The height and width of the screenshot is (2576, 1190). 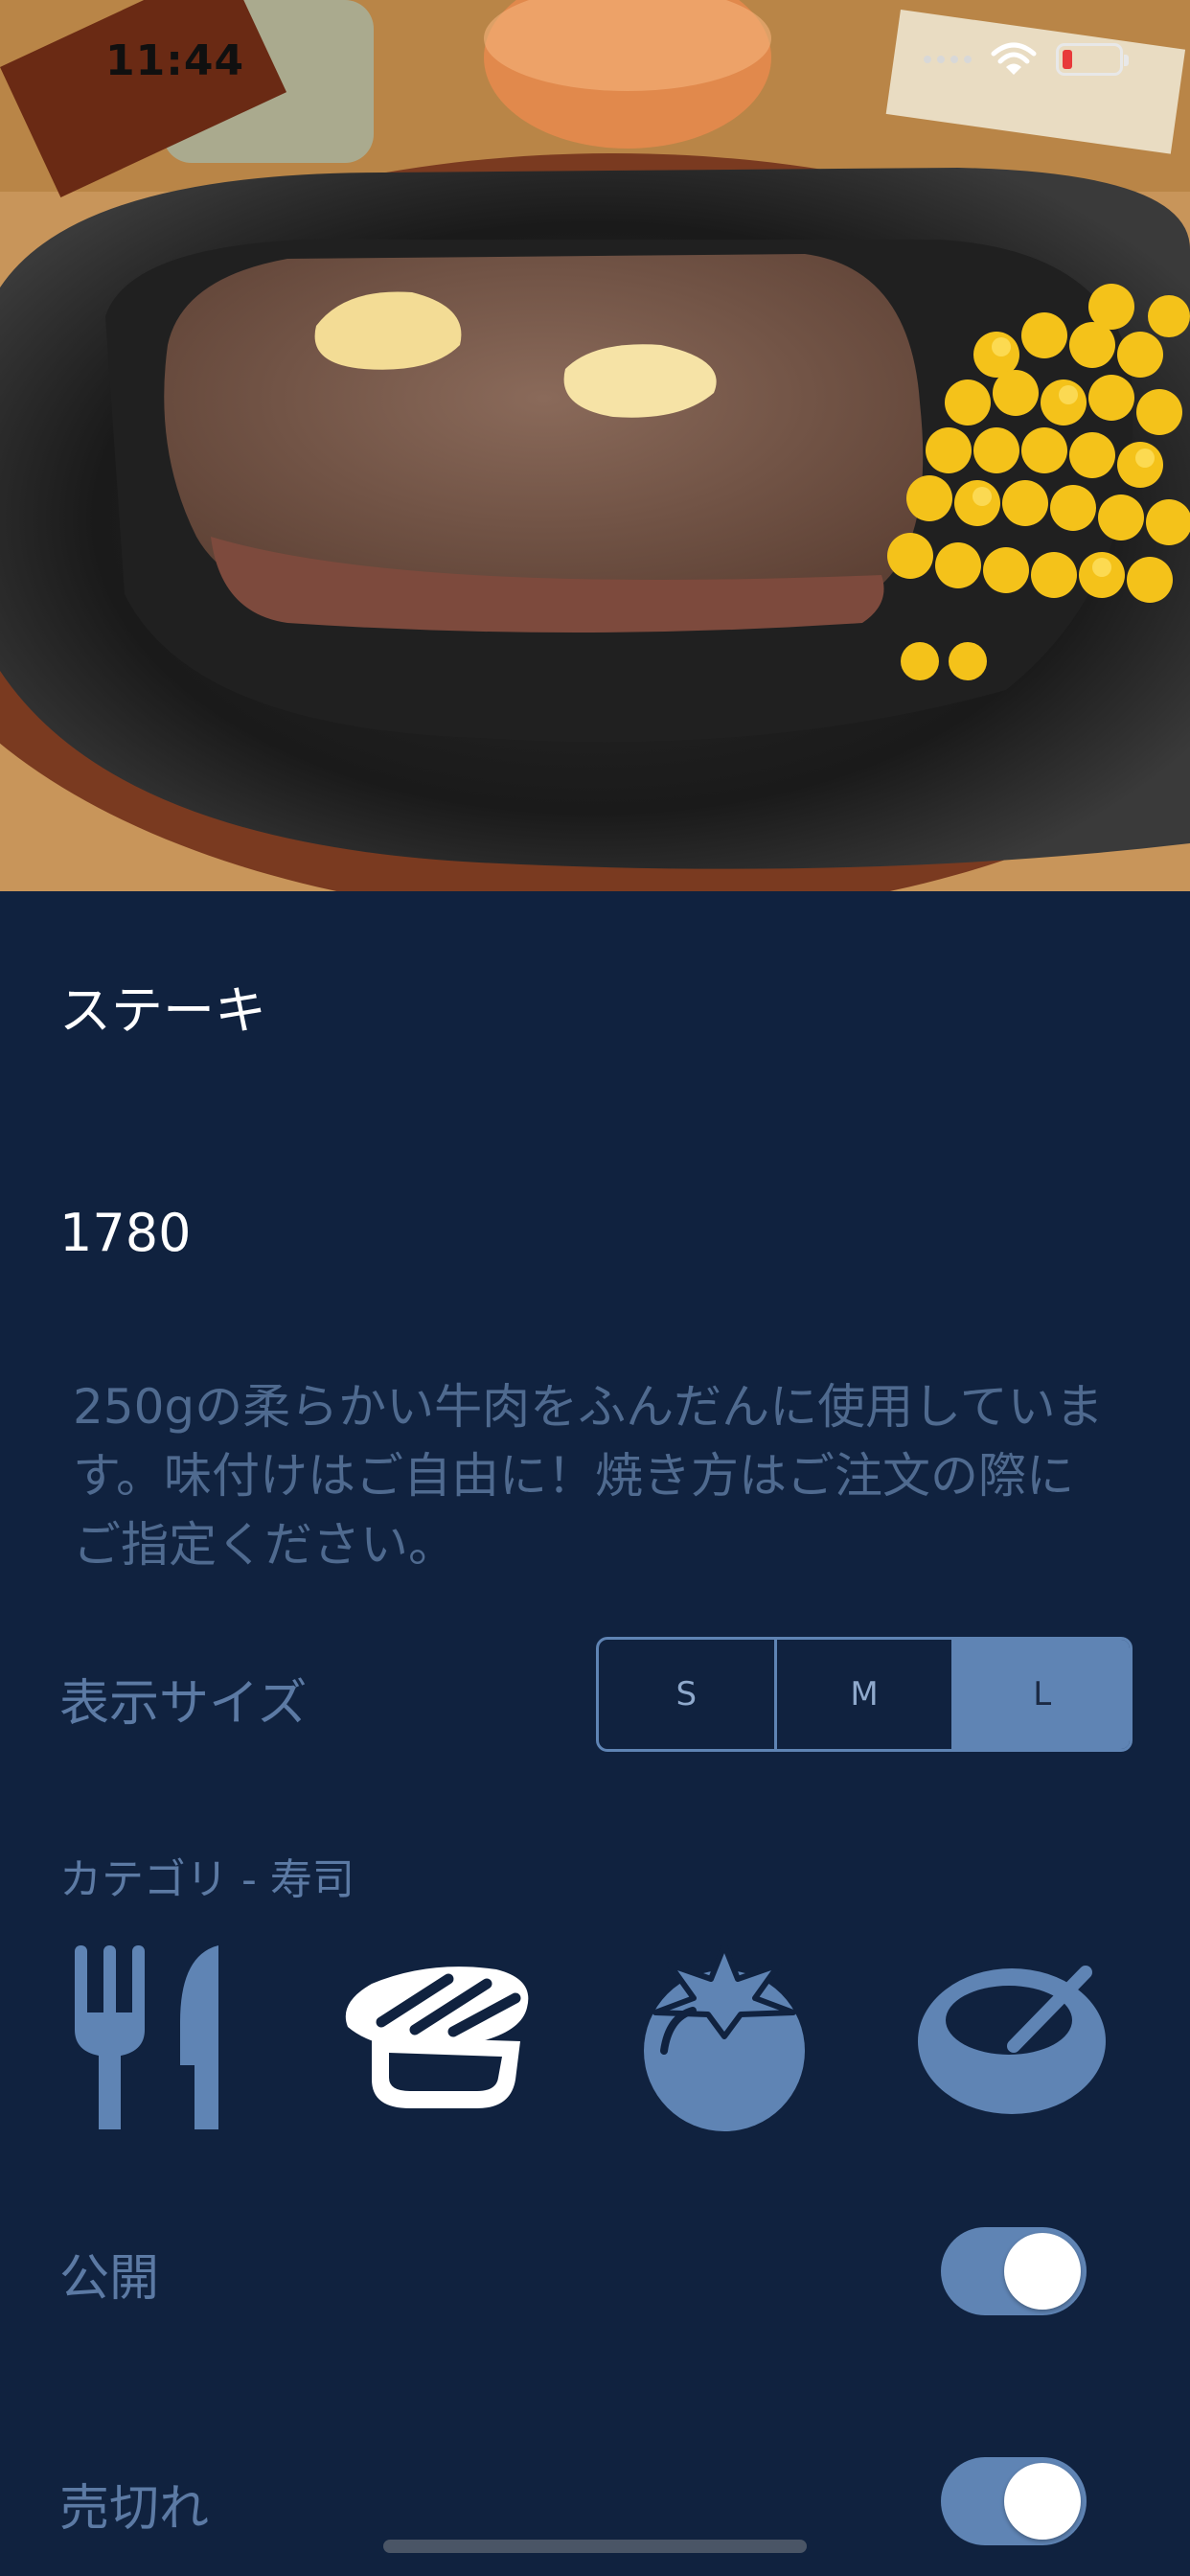 I want to click on public-toggle-knob, so click(x=1042, y=2271).